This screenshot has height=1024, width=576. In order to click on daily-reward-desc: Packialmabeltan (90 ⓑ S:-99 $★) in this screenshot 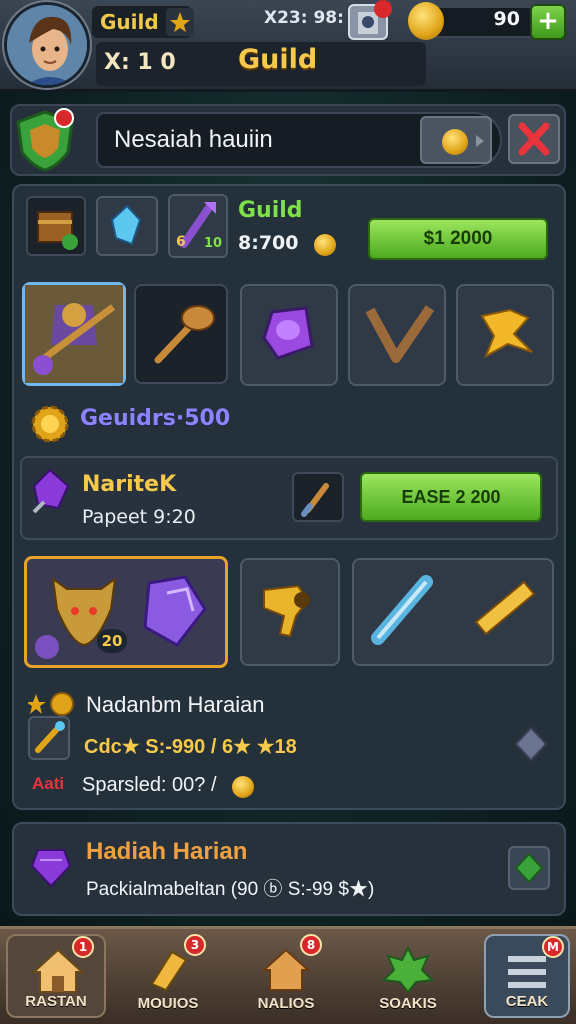, I will do `click(230, 889)`.